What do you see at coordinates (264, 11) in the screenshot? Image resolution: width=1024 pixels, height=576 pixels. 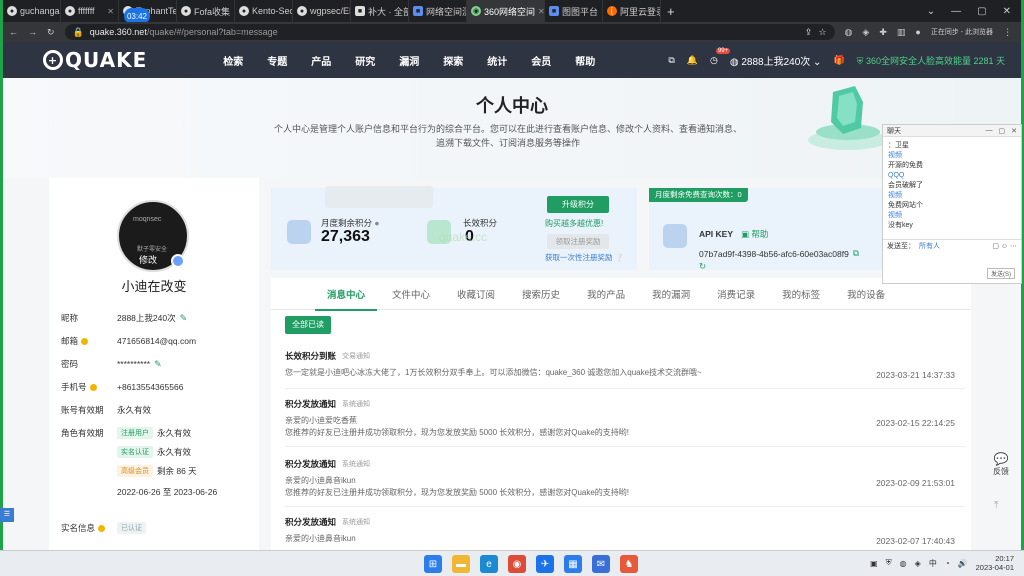 I see `browser-tab: ●Kento-Sec/✕` at bounding box center [264, 11].